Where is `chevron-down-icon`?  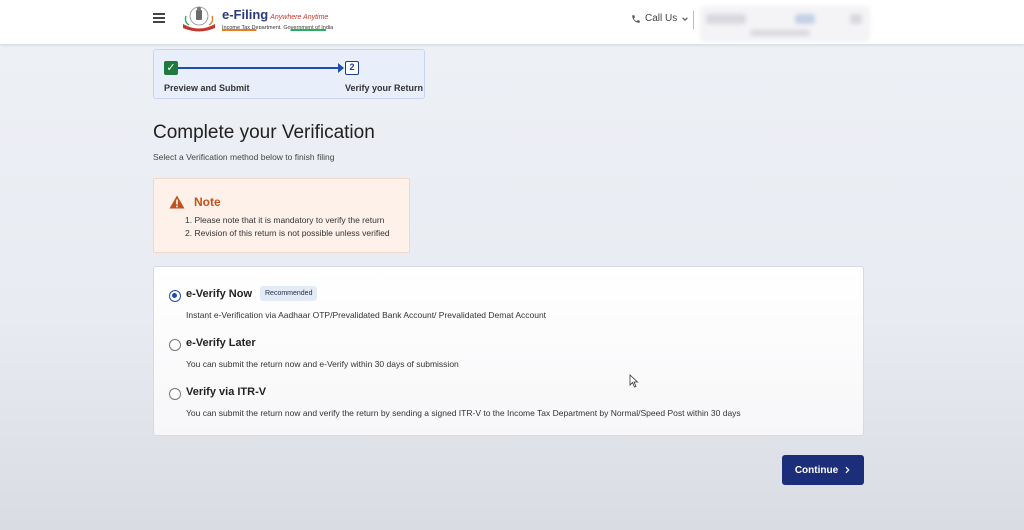
chevron-down-icon is located at coordinates (685, 18).